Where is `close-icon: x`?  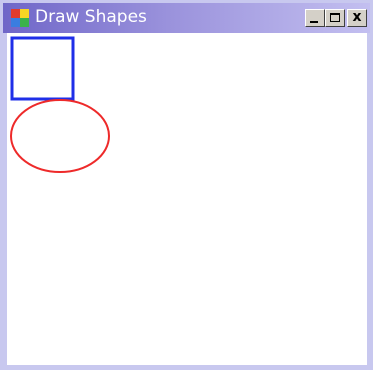 close-icon: x is located at coordinates (357, 17).